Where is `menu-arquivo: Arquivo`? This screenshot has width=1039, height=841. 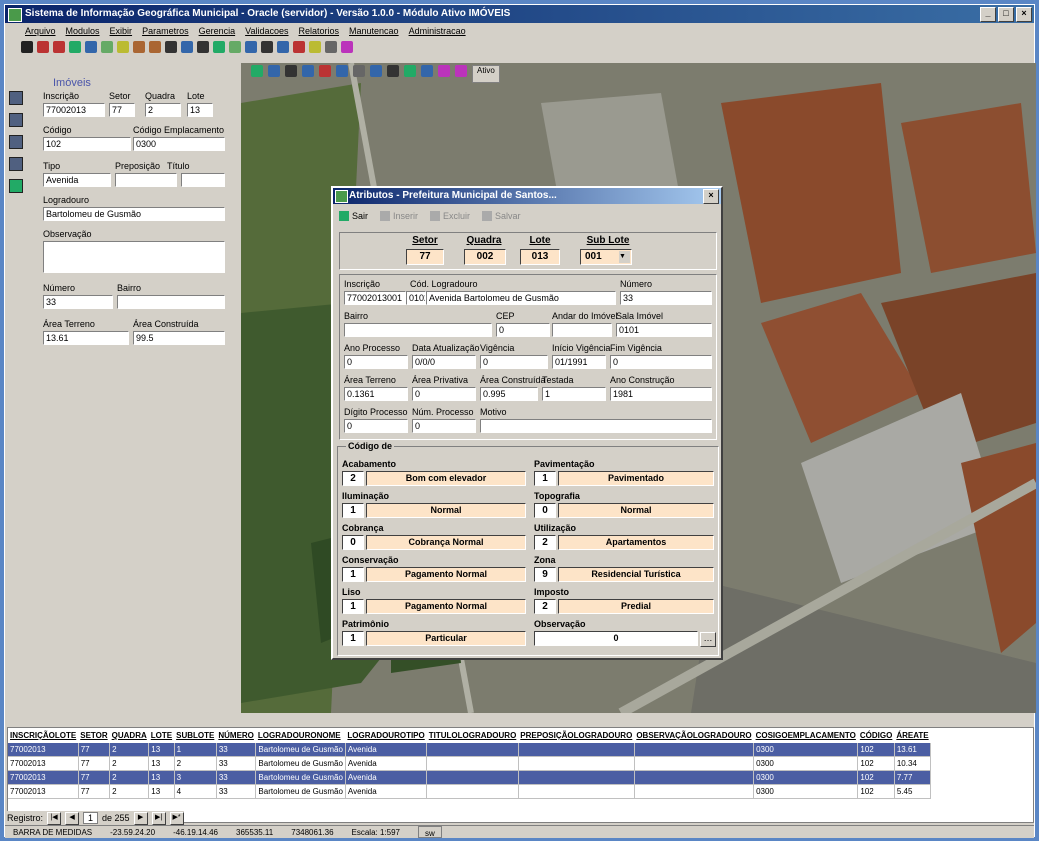
menu-arquivo: Arquivo is located at coordinates (40, 31).